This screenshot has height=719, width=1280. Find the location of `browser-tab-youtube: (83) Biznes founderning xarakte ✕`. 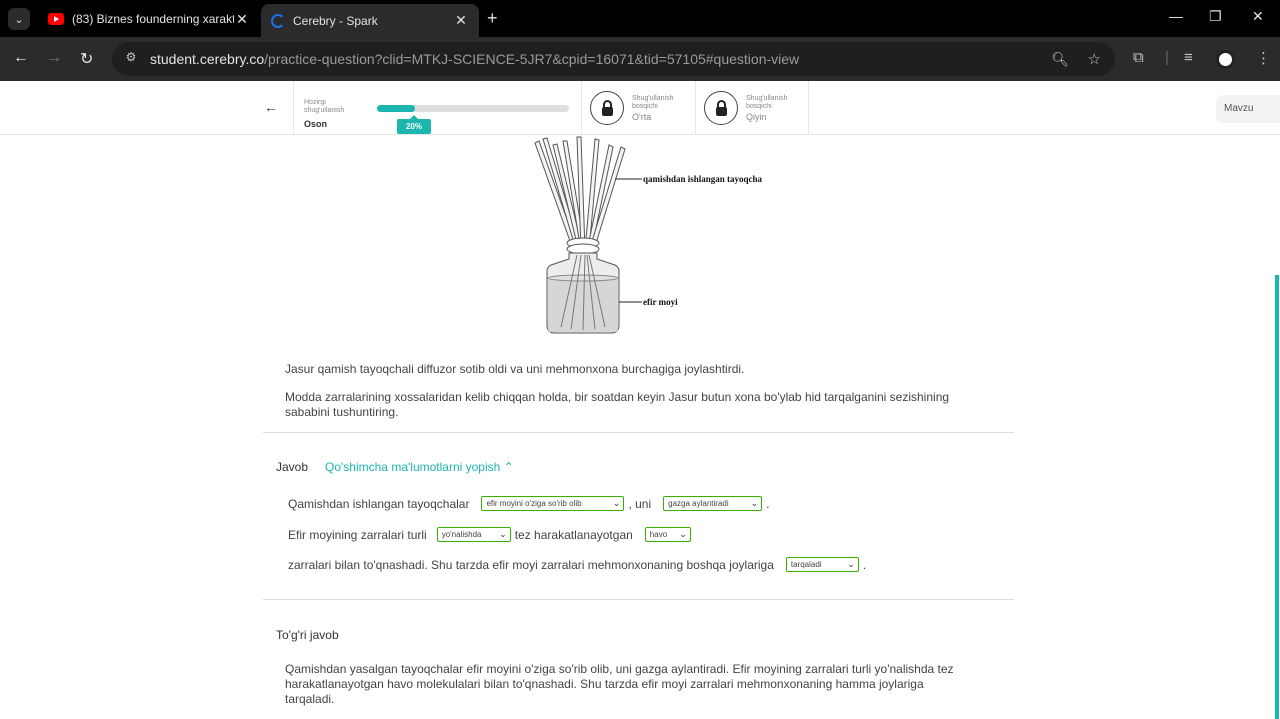

browser-tab-youtube: (83) Biznes founderning xarakte ✕ is located at coordinates (149, 19).